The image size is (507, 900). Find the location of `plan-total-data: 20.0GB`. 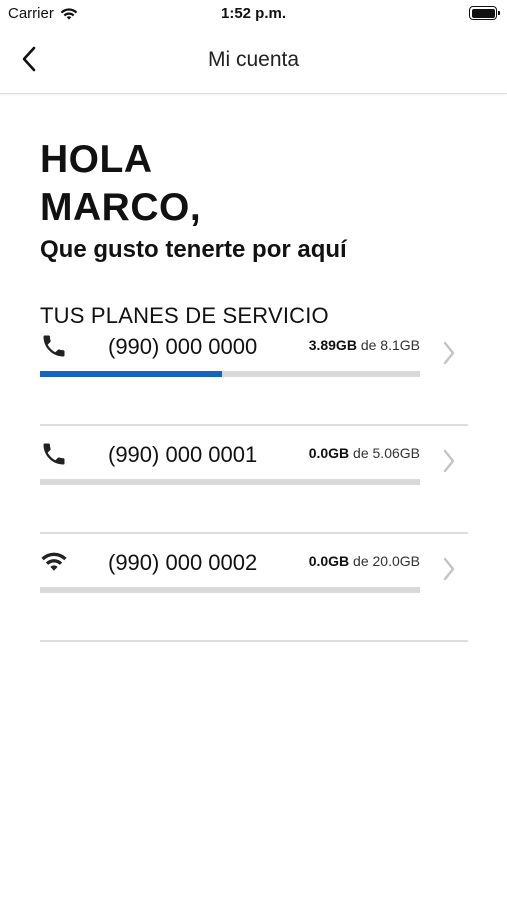

plan-total-data: 20.0GB is located at coordinates (396, 561).